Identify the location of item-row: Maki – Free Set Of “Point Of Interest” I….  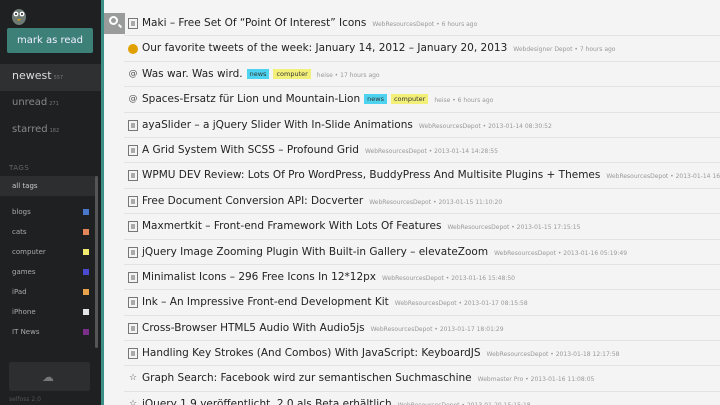
(422, 24).